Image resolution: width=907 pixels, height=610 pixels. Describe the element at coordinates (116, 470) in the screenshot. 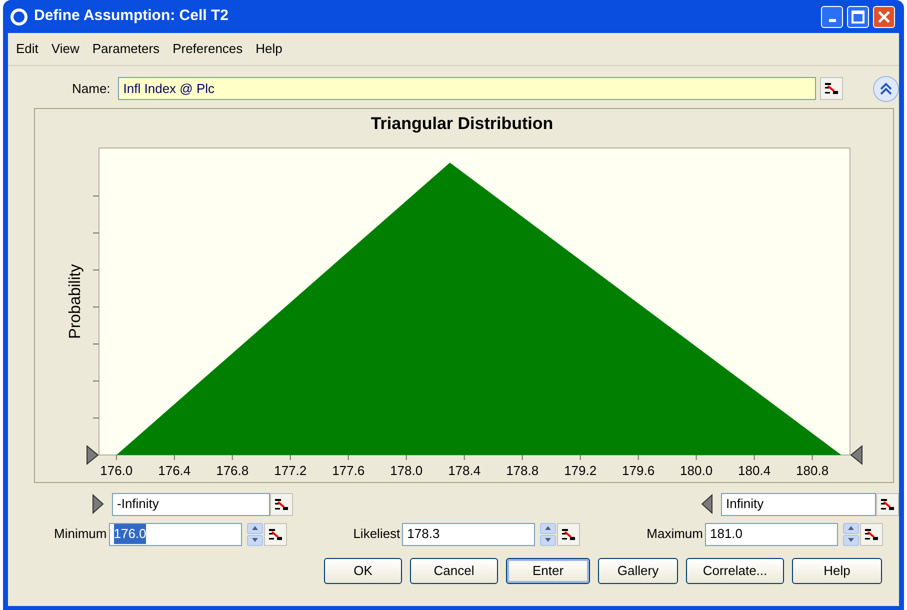

I see `x-tick-label: 176.0` at that location.